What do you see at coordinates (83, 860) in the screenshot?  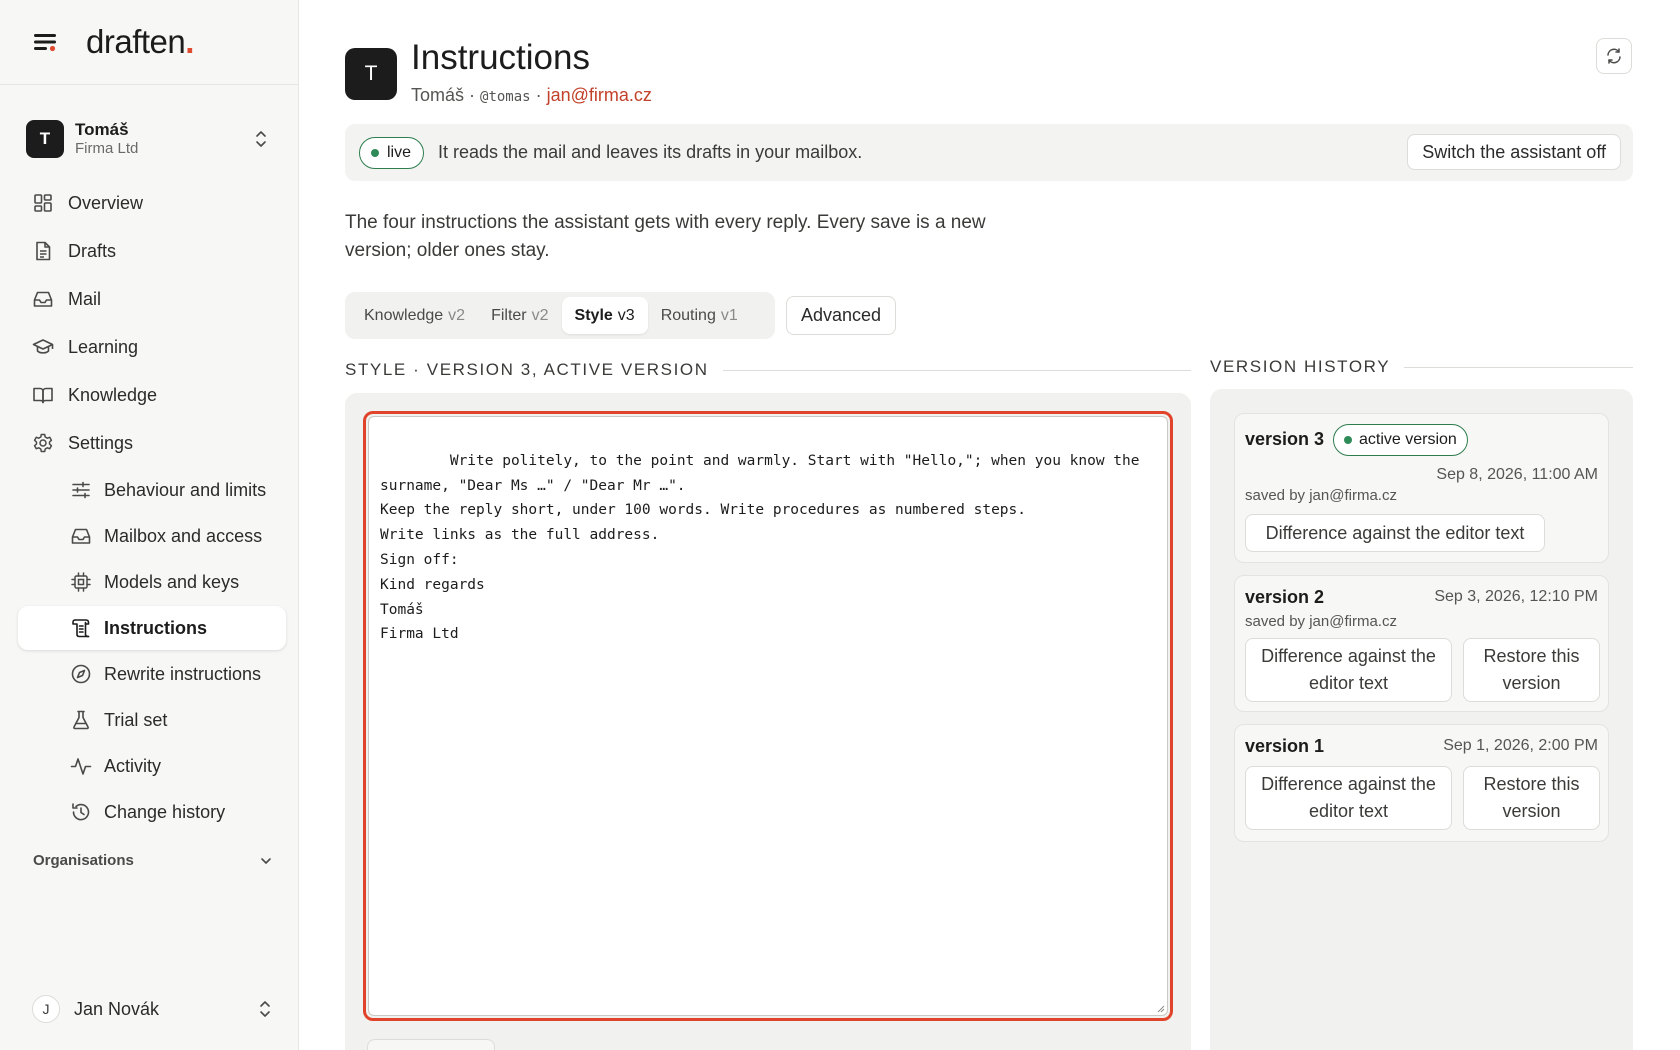 I see `organisations-label: Organisations` at bounding box center [83, 860].